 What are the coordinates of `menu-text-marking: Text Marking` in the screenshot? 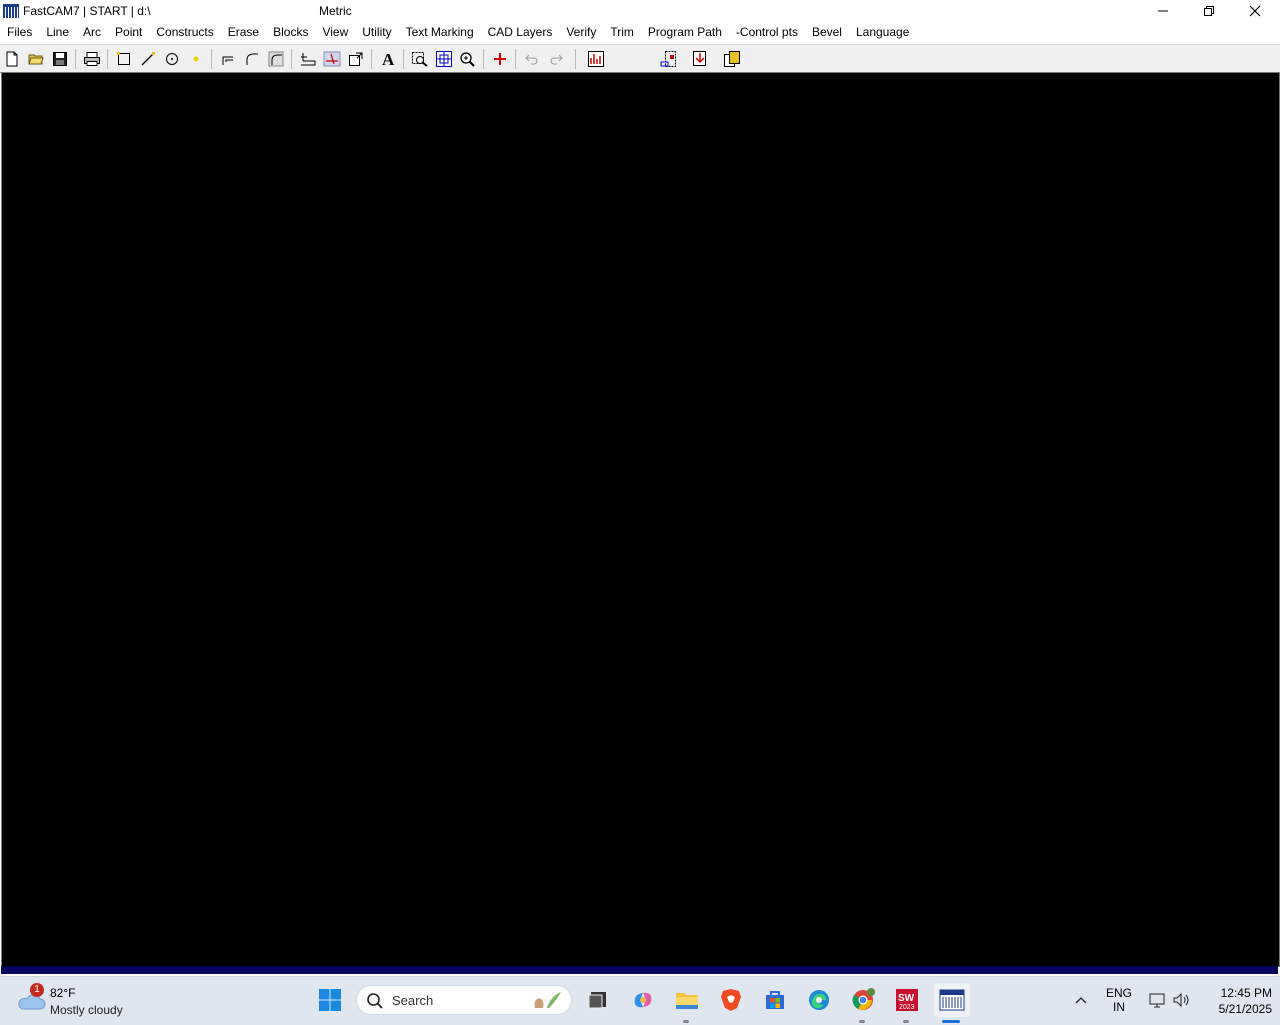 It's located at (440, 32).